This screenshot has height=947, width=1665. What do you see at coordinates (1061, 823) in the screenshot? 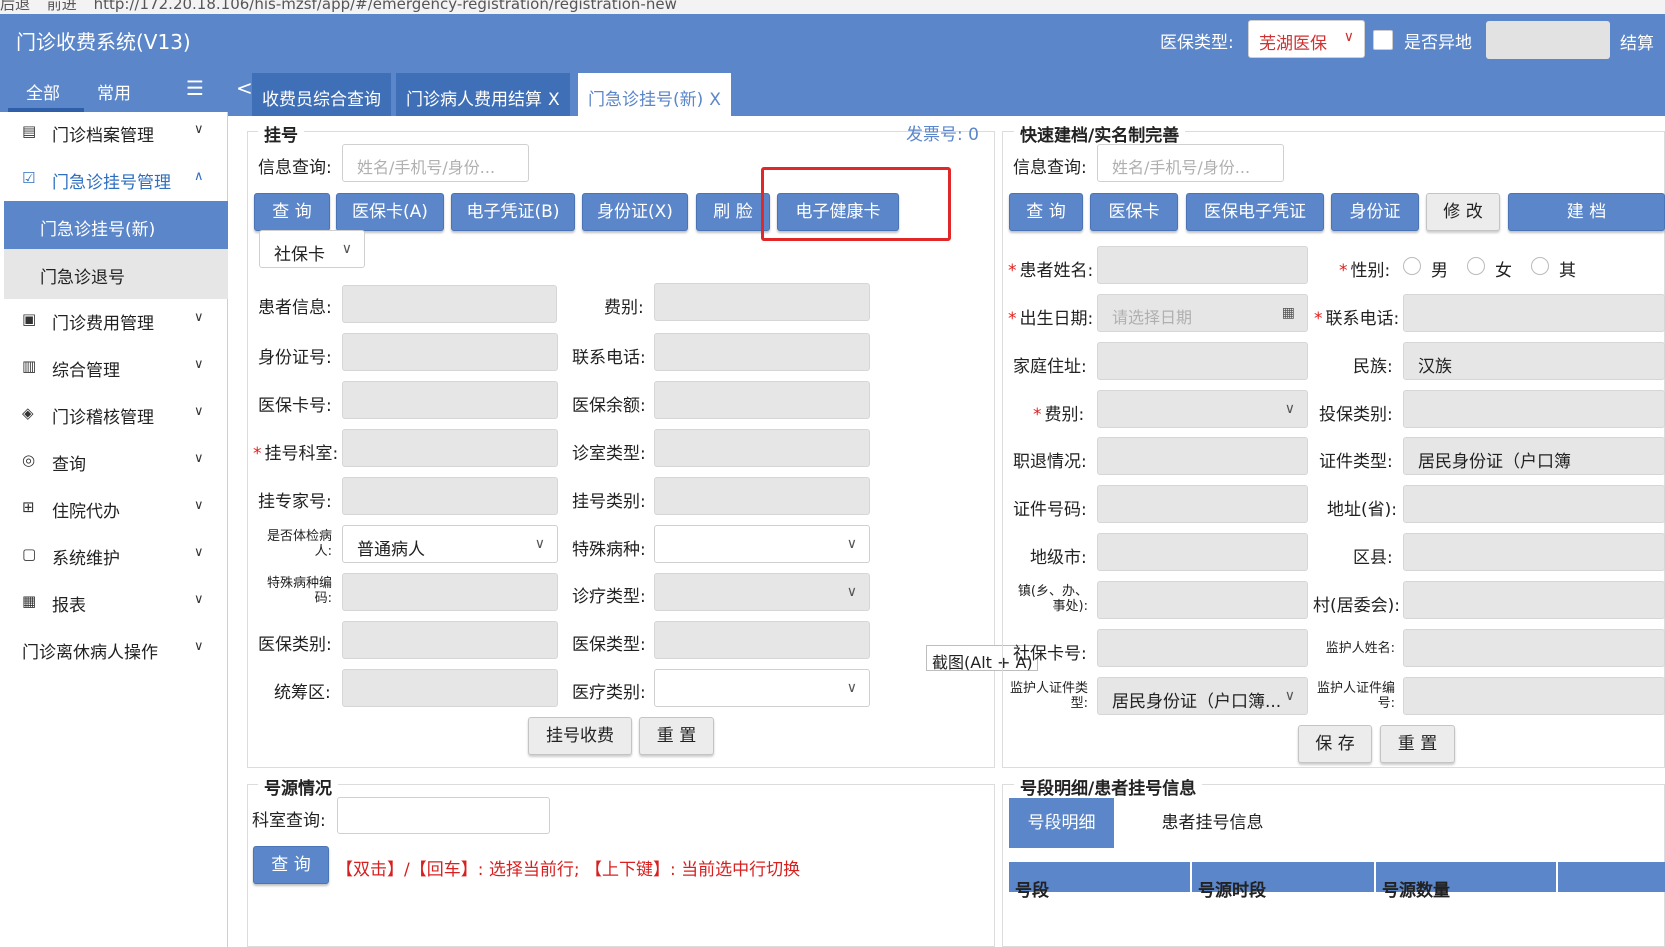
I see `tab-segment-detail: 号段明细` at bounding box center [1061, 823].